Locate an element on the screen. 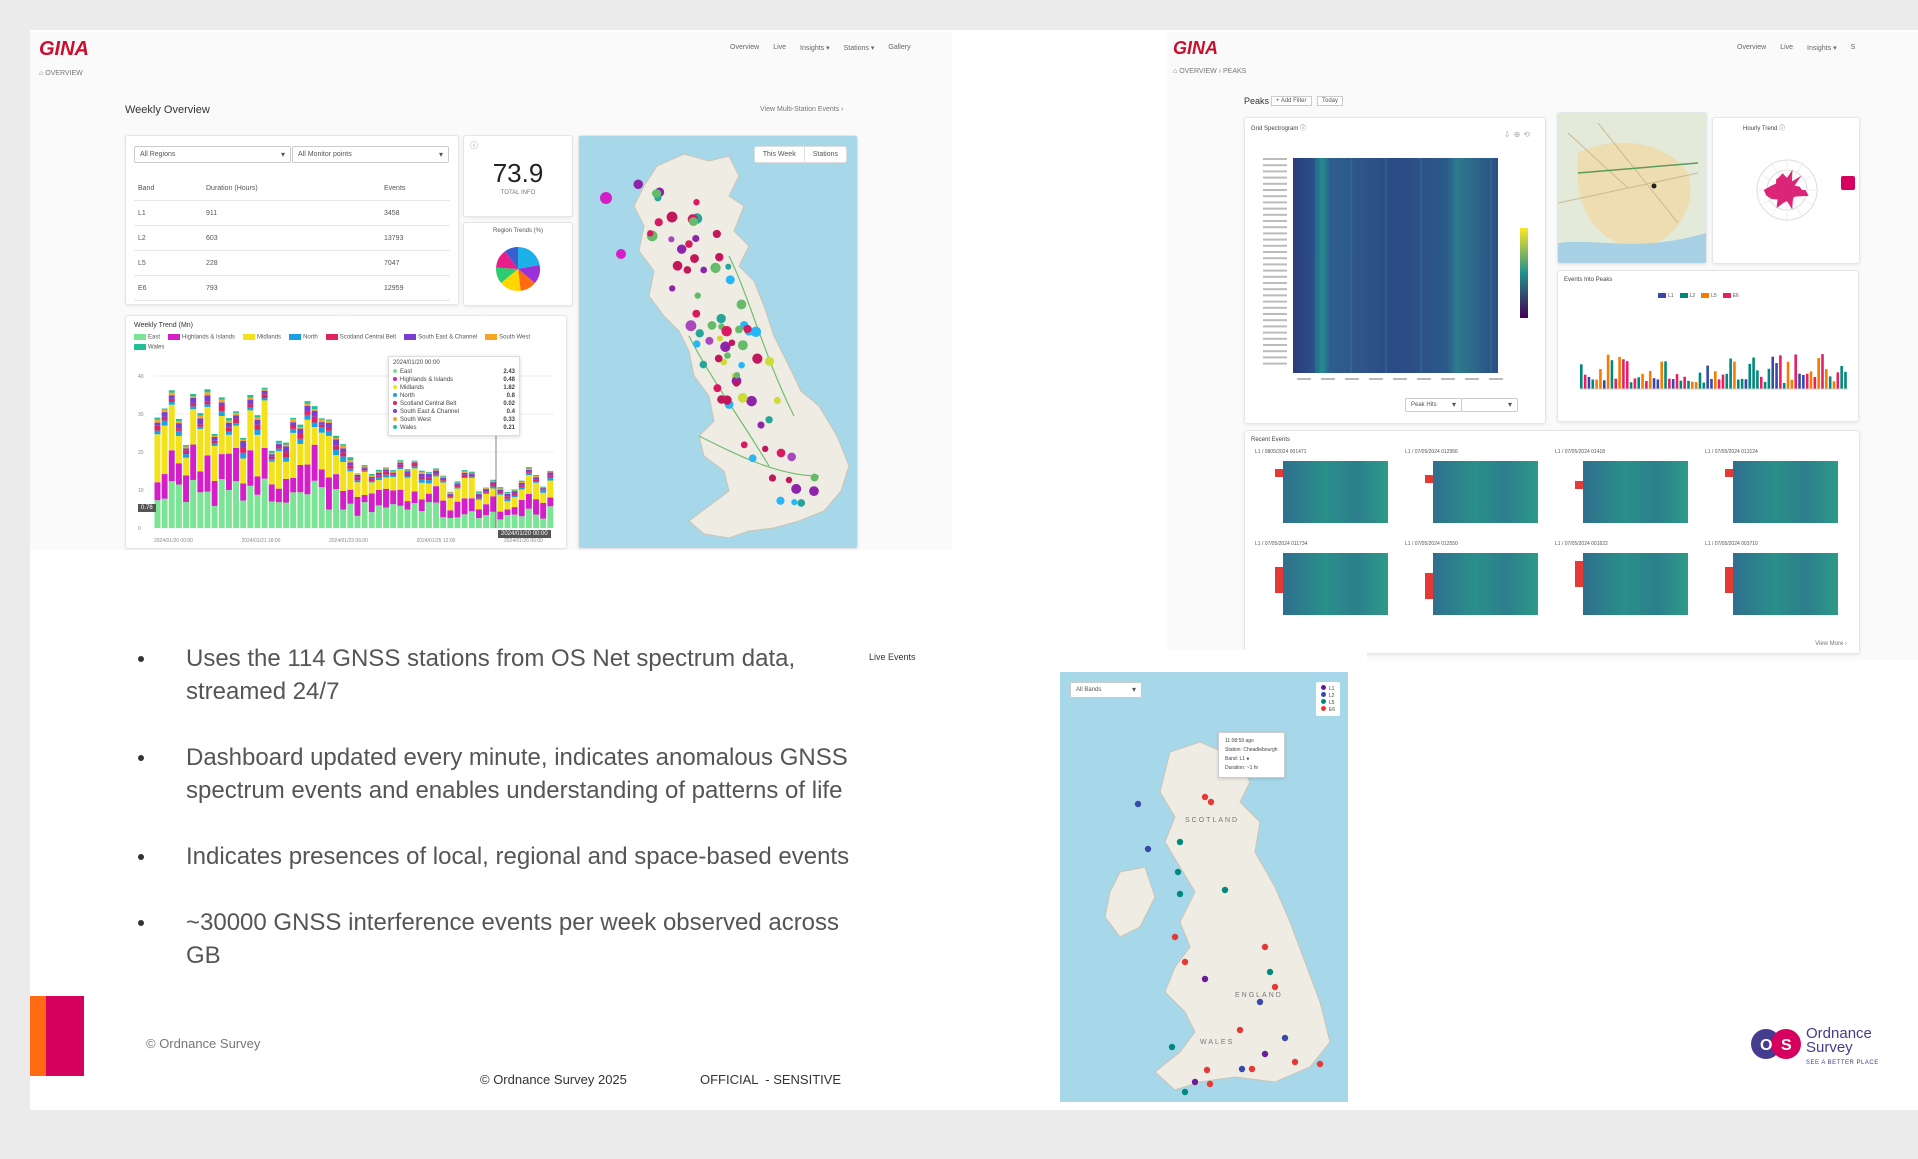 This screenshot has height=1159, width=1918. nav-live: Live is located at coordinates (779, 48).